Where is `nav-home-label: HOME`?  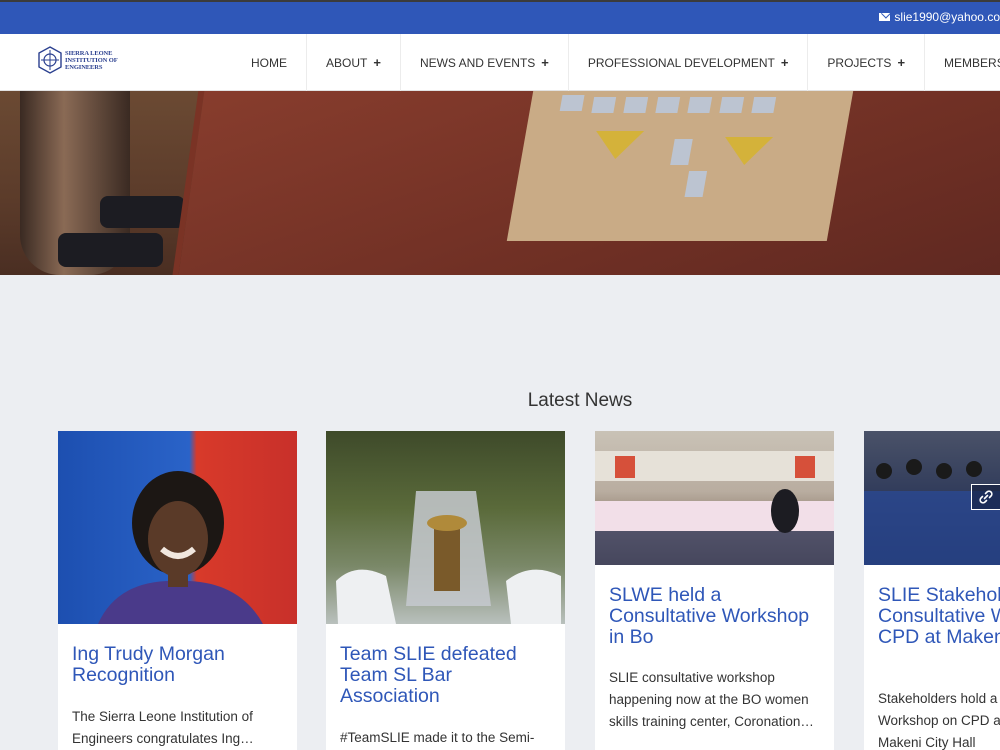 nav-home-label: HOME is located at coordinates (269, 62).